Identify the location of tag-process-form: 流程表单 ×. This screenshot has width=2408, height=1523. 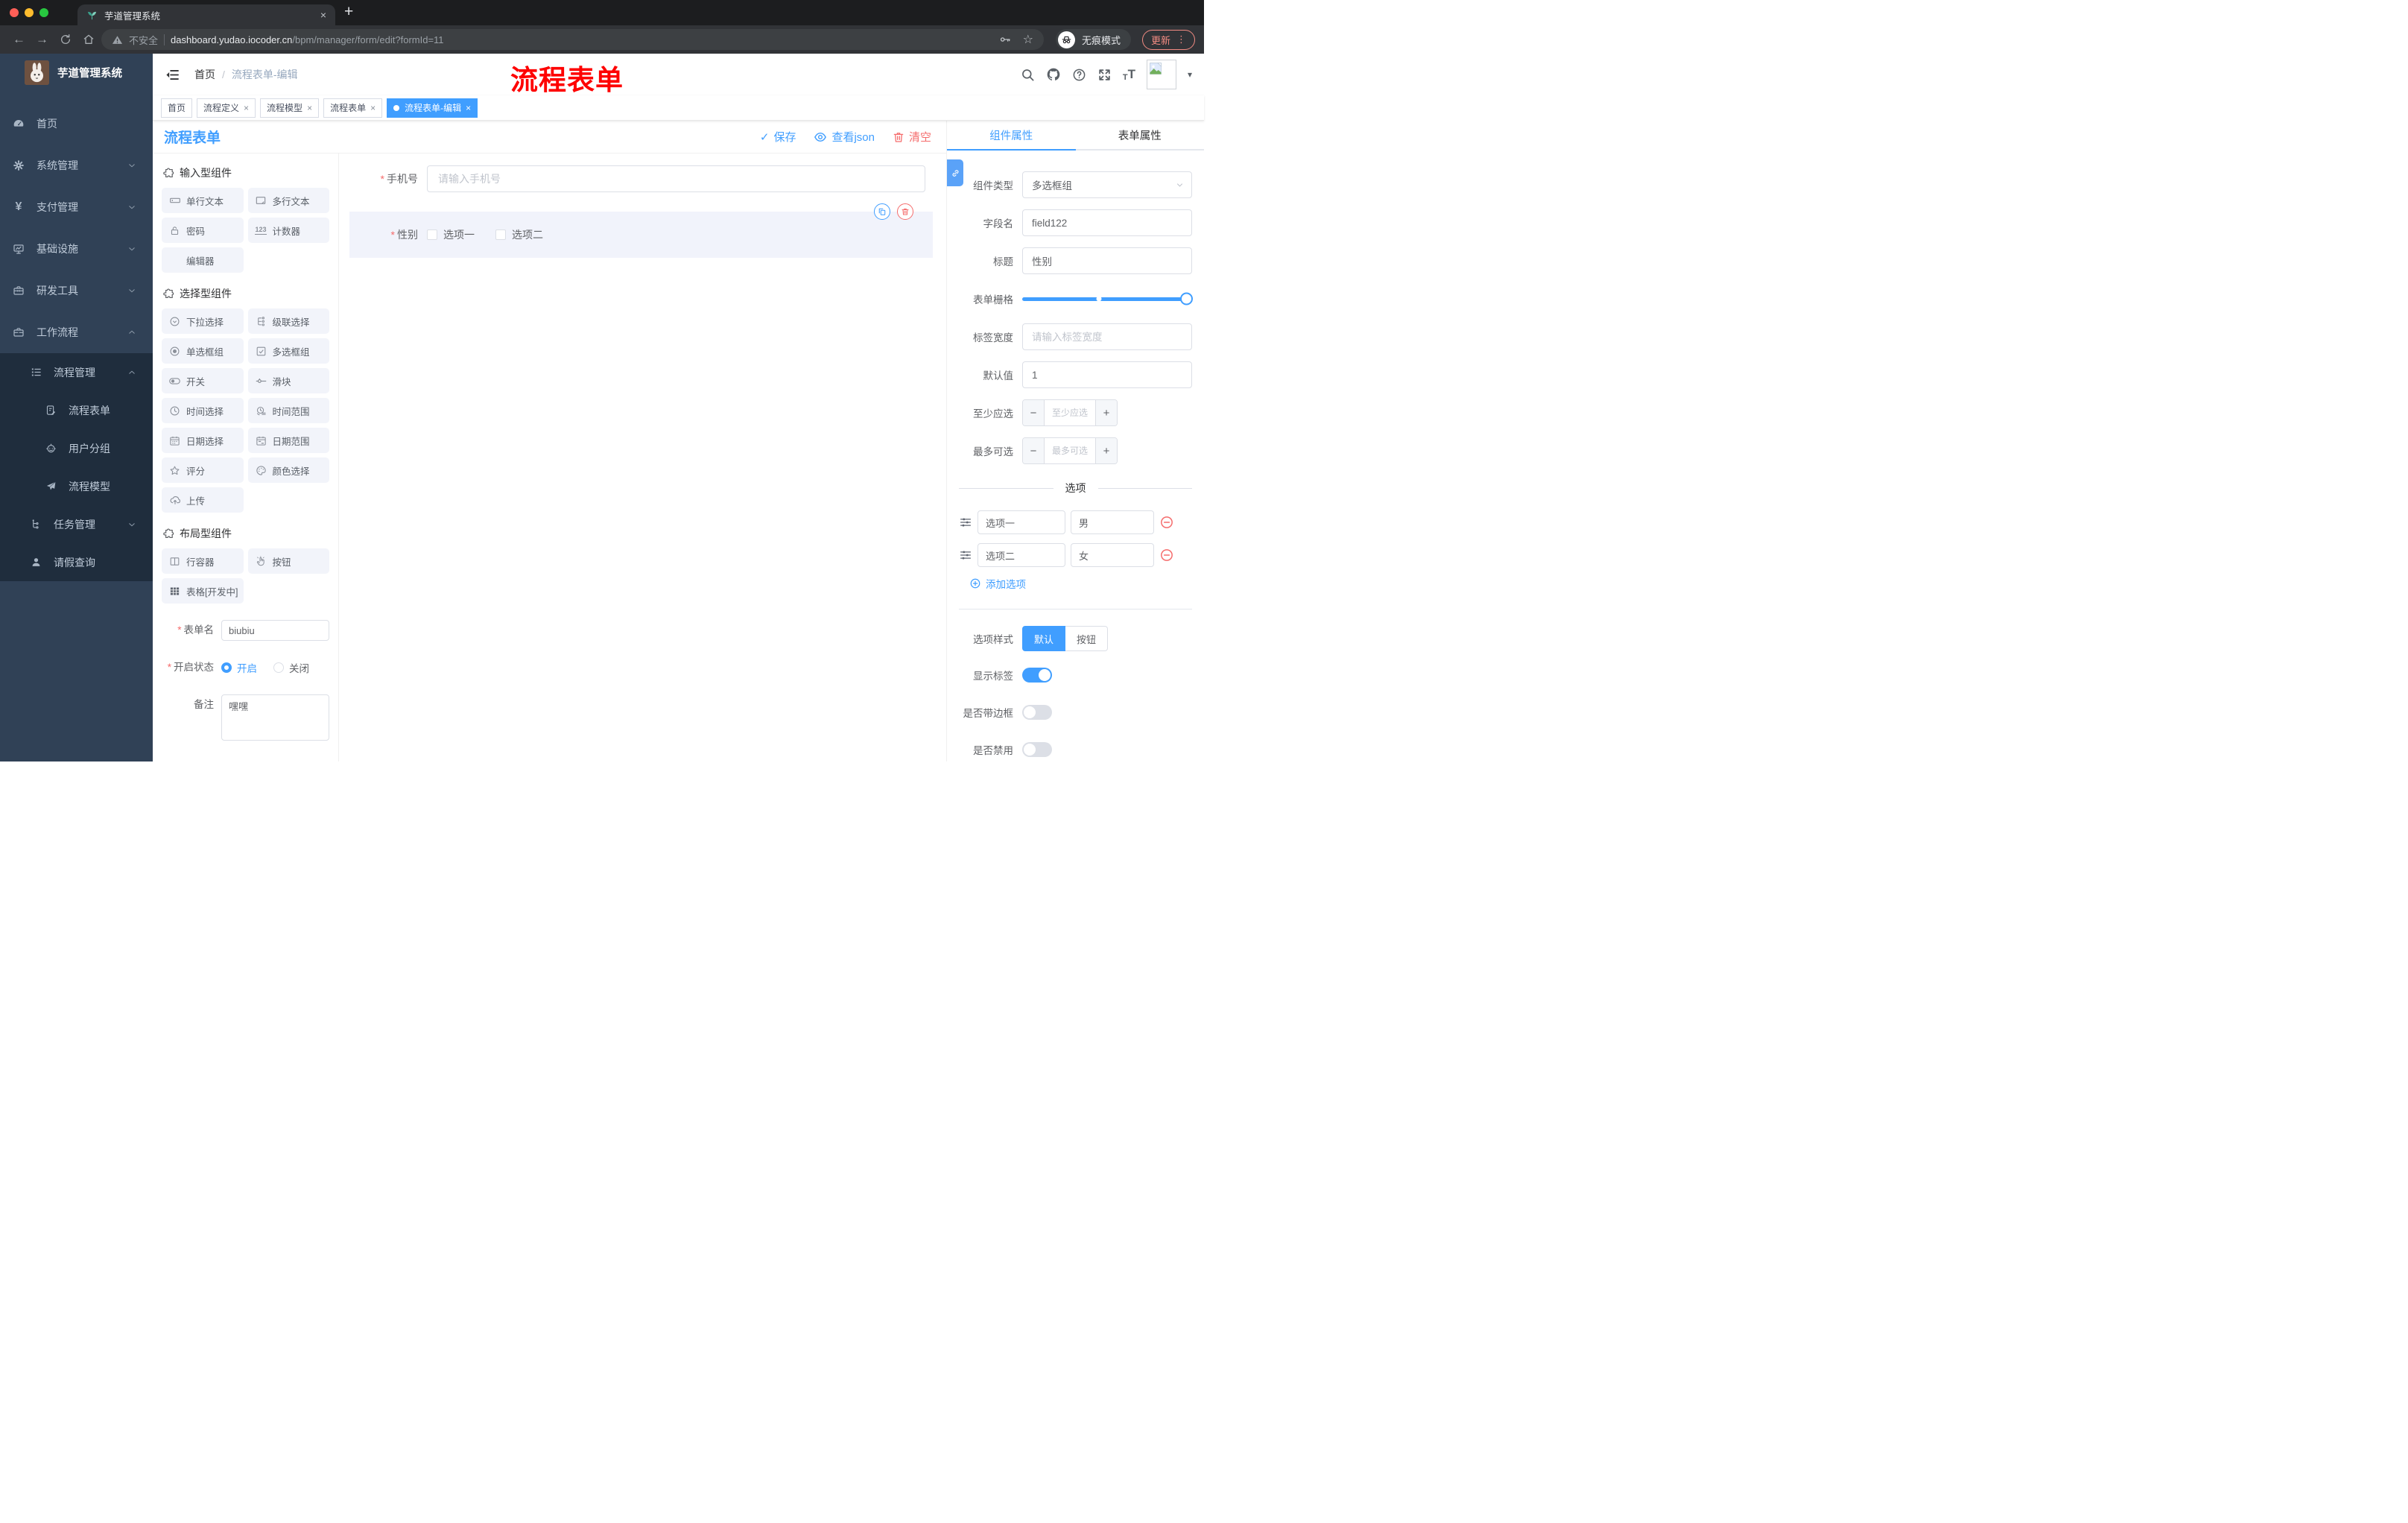
(353, 108).